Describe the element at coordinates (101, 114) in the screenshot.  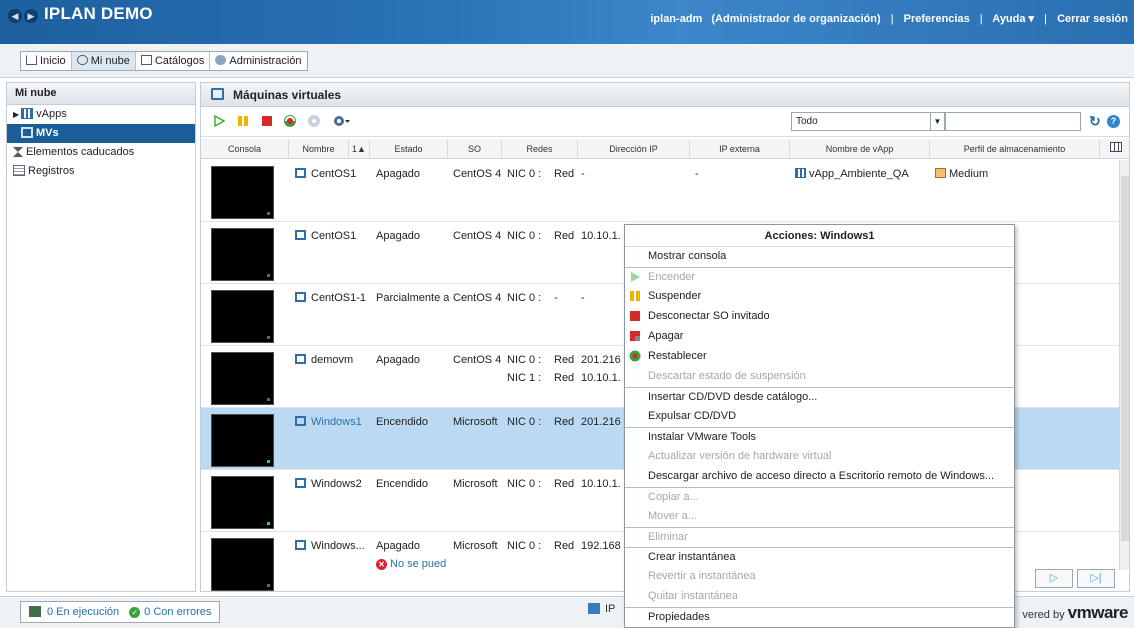
I see `sidebar-item-vapps: ▶ vApps` at that location.